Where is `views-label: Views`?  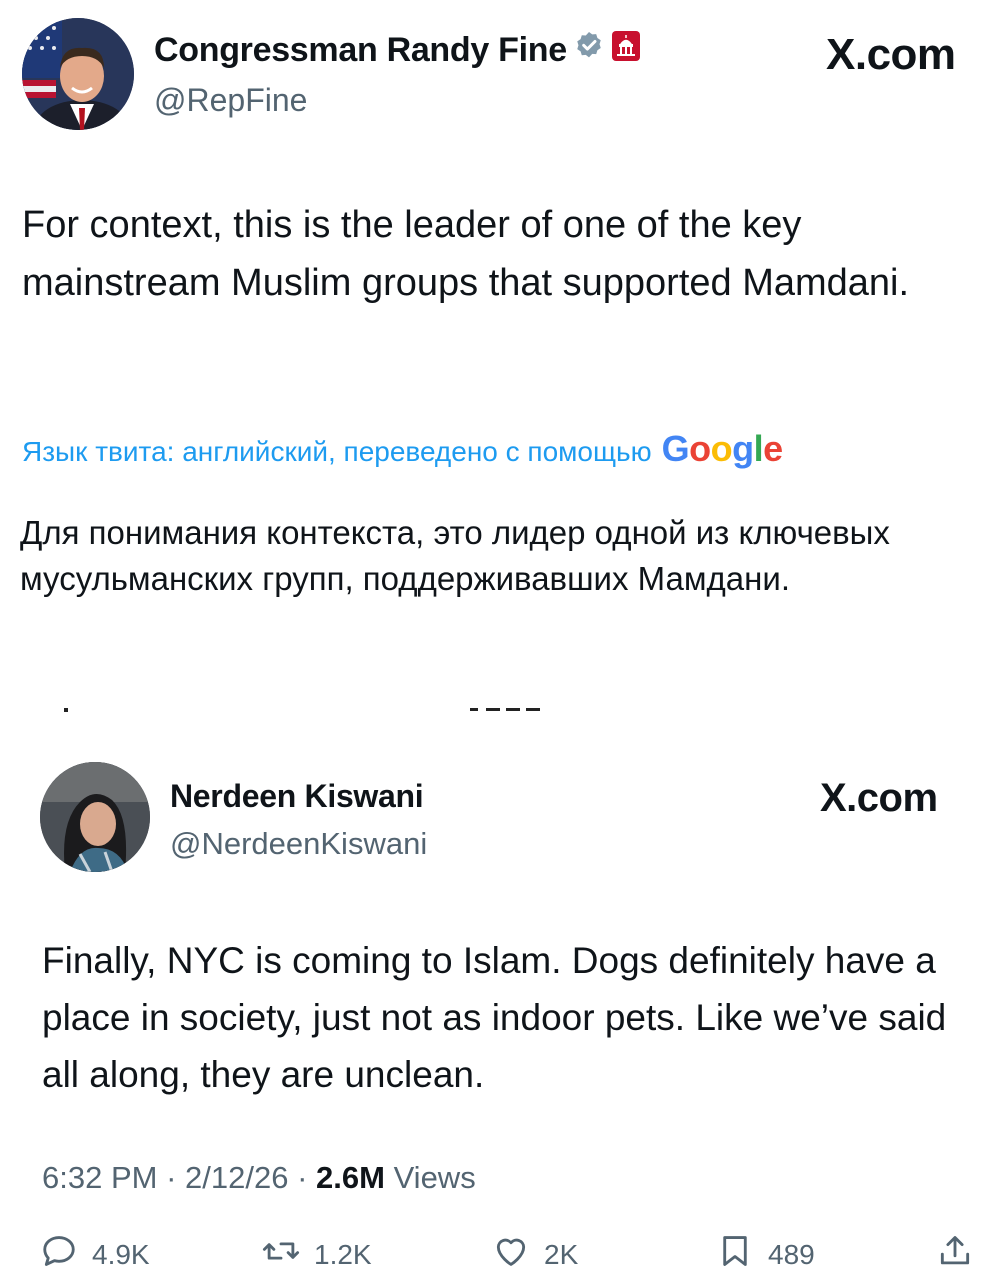
views-label: Views is located at coordinates (434, 1177).